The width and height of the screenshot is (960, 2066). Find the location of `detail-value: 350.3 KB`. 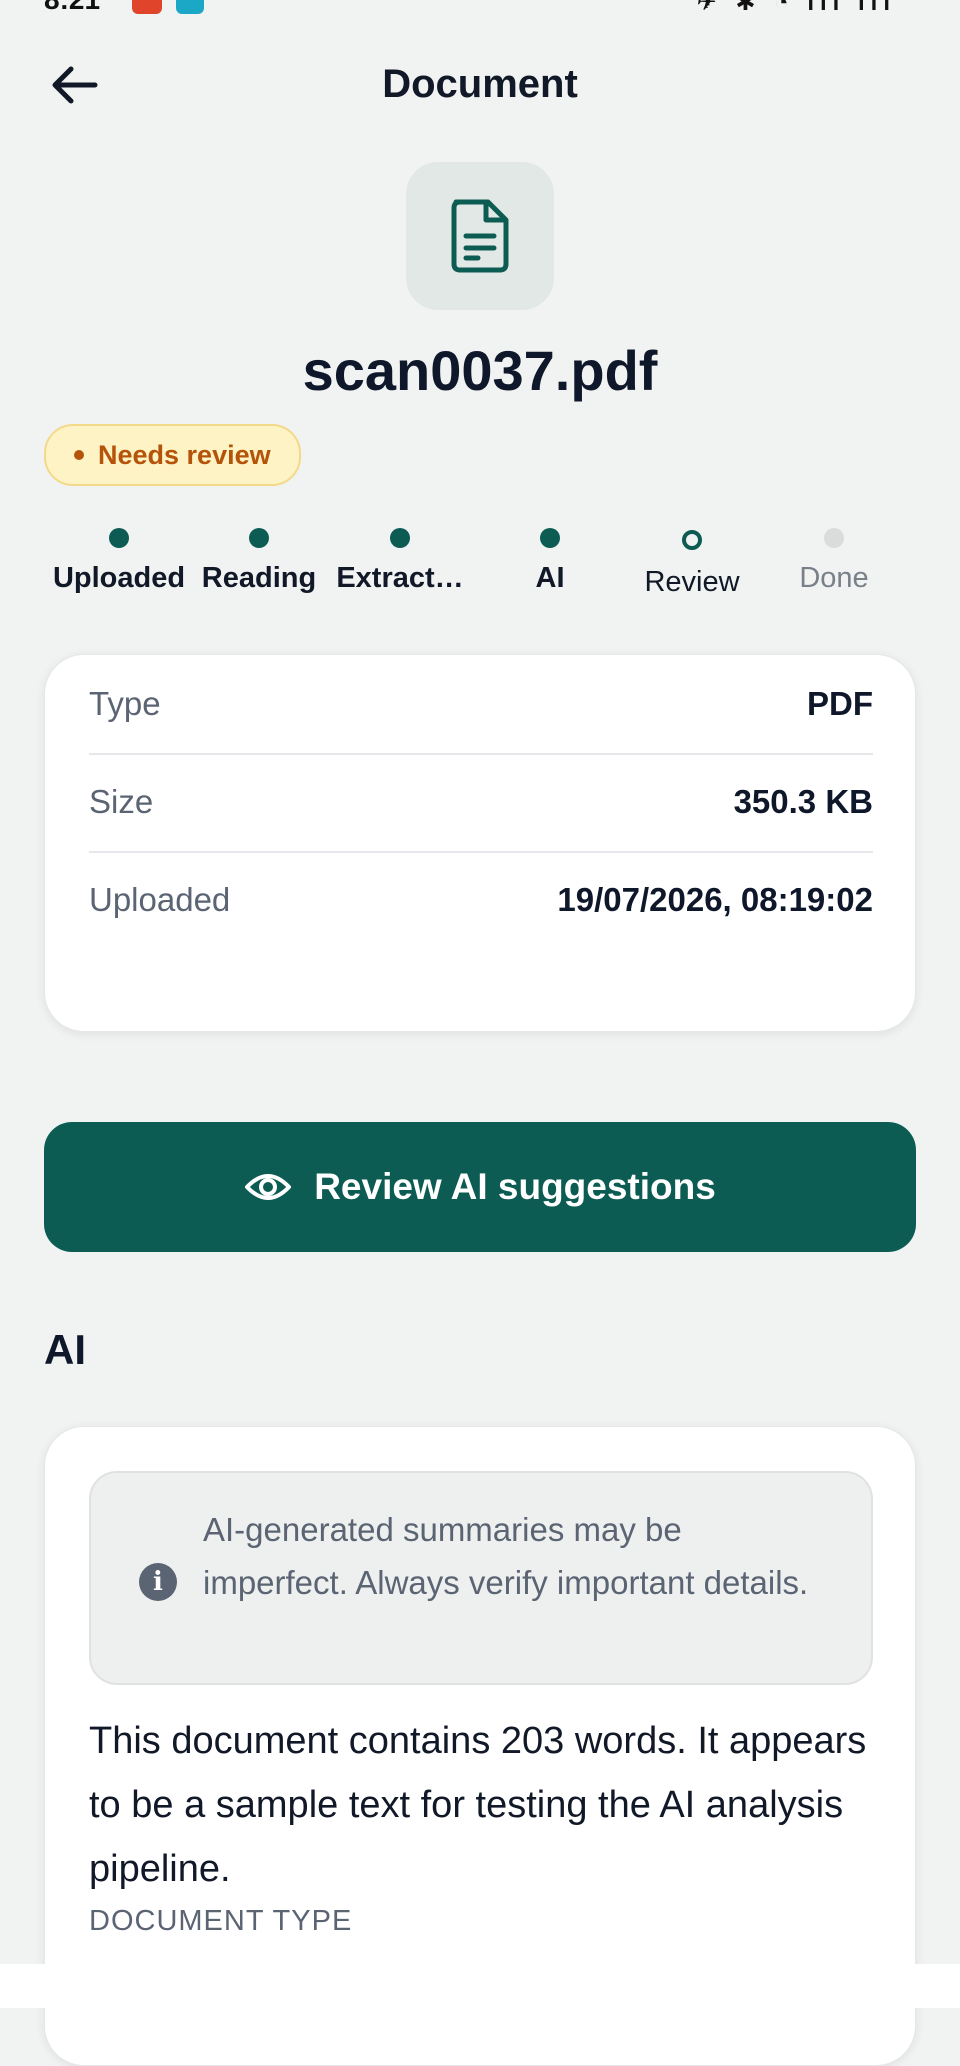

detail-value: 350.3 KB is located at coordinates (803, 801).